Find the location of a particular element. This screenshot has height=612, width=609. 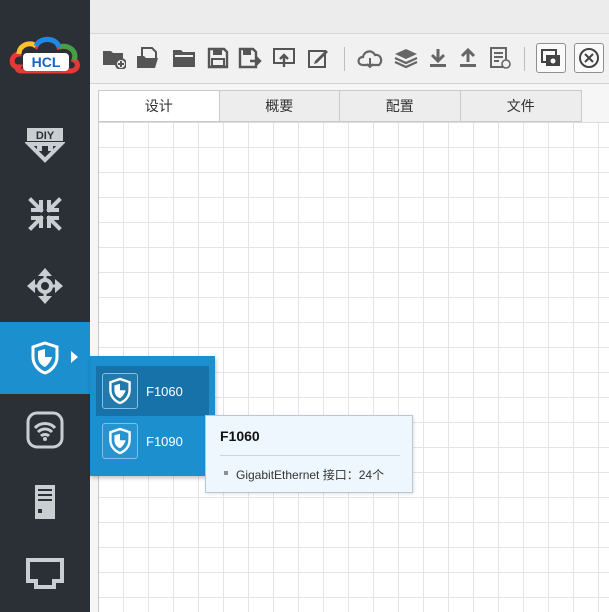

cloud-button is located at coordinates (370, 58).